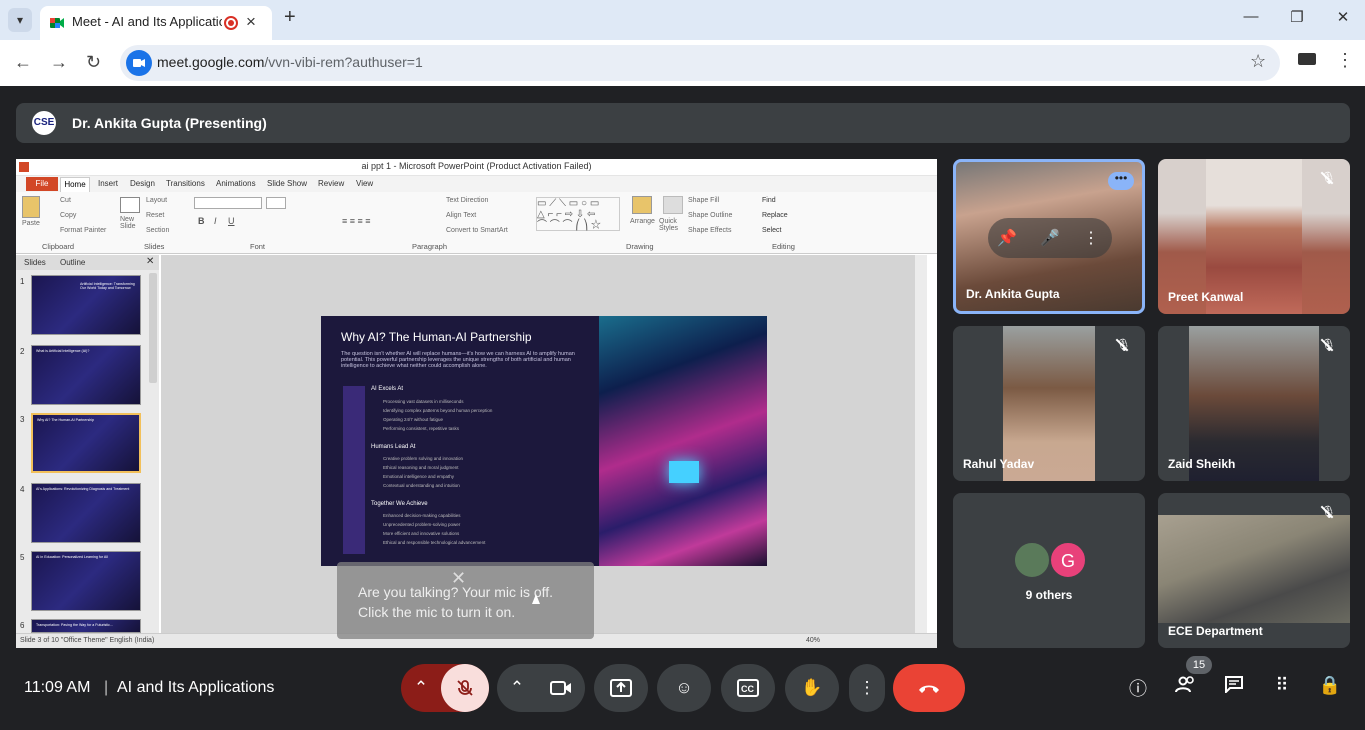  Describe the element at coordinates (710, 215) in the screenshot. I see `shape-outline-button: Shape Outline` at that location.